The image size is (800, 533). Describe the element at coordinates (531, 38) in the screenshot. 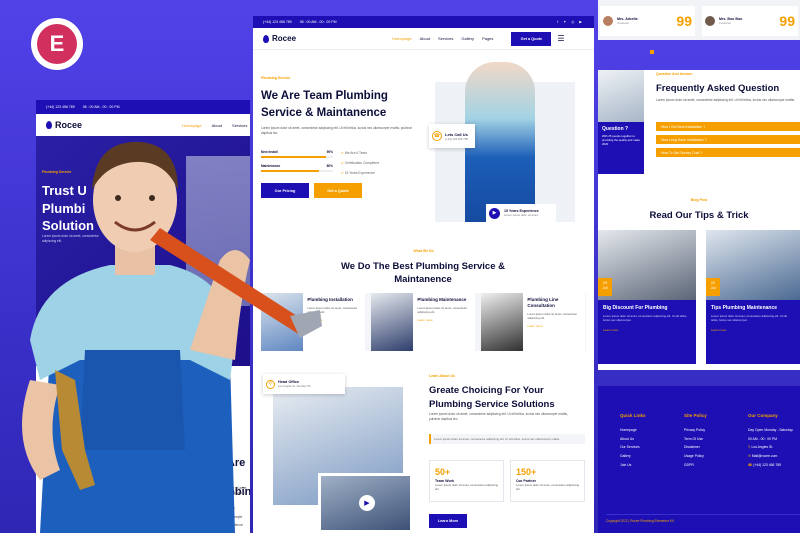

I see `get-quote-button: Get a Quote` at that location.